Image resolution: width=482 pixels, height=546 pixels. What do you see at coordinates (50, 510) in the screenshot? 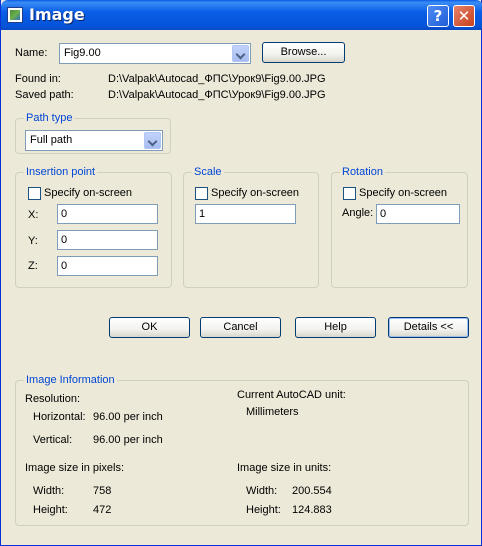
I see `px-height-label: Height:` at bounding box center [50, 510].